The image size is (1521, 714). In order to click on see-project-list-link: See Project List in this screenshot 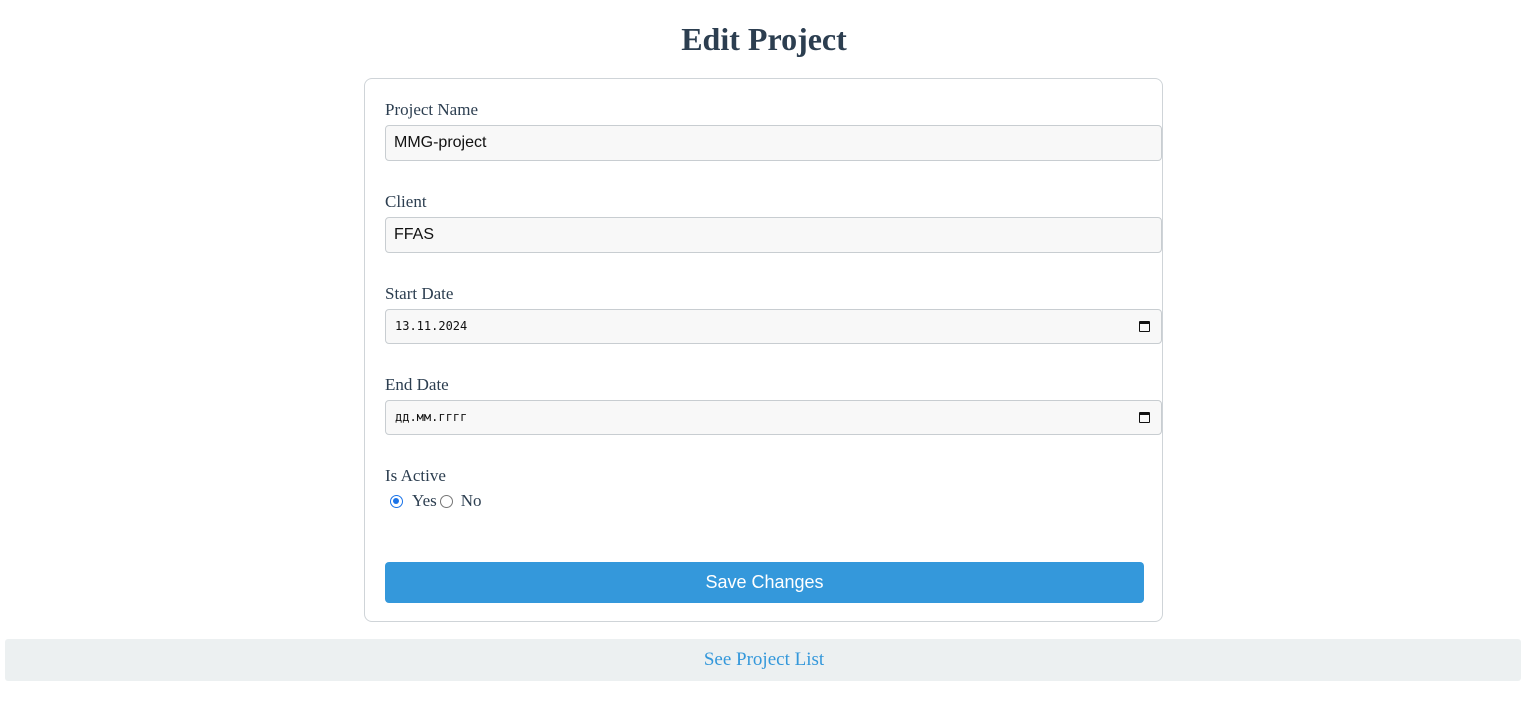, I will do `click(764, 660)`.